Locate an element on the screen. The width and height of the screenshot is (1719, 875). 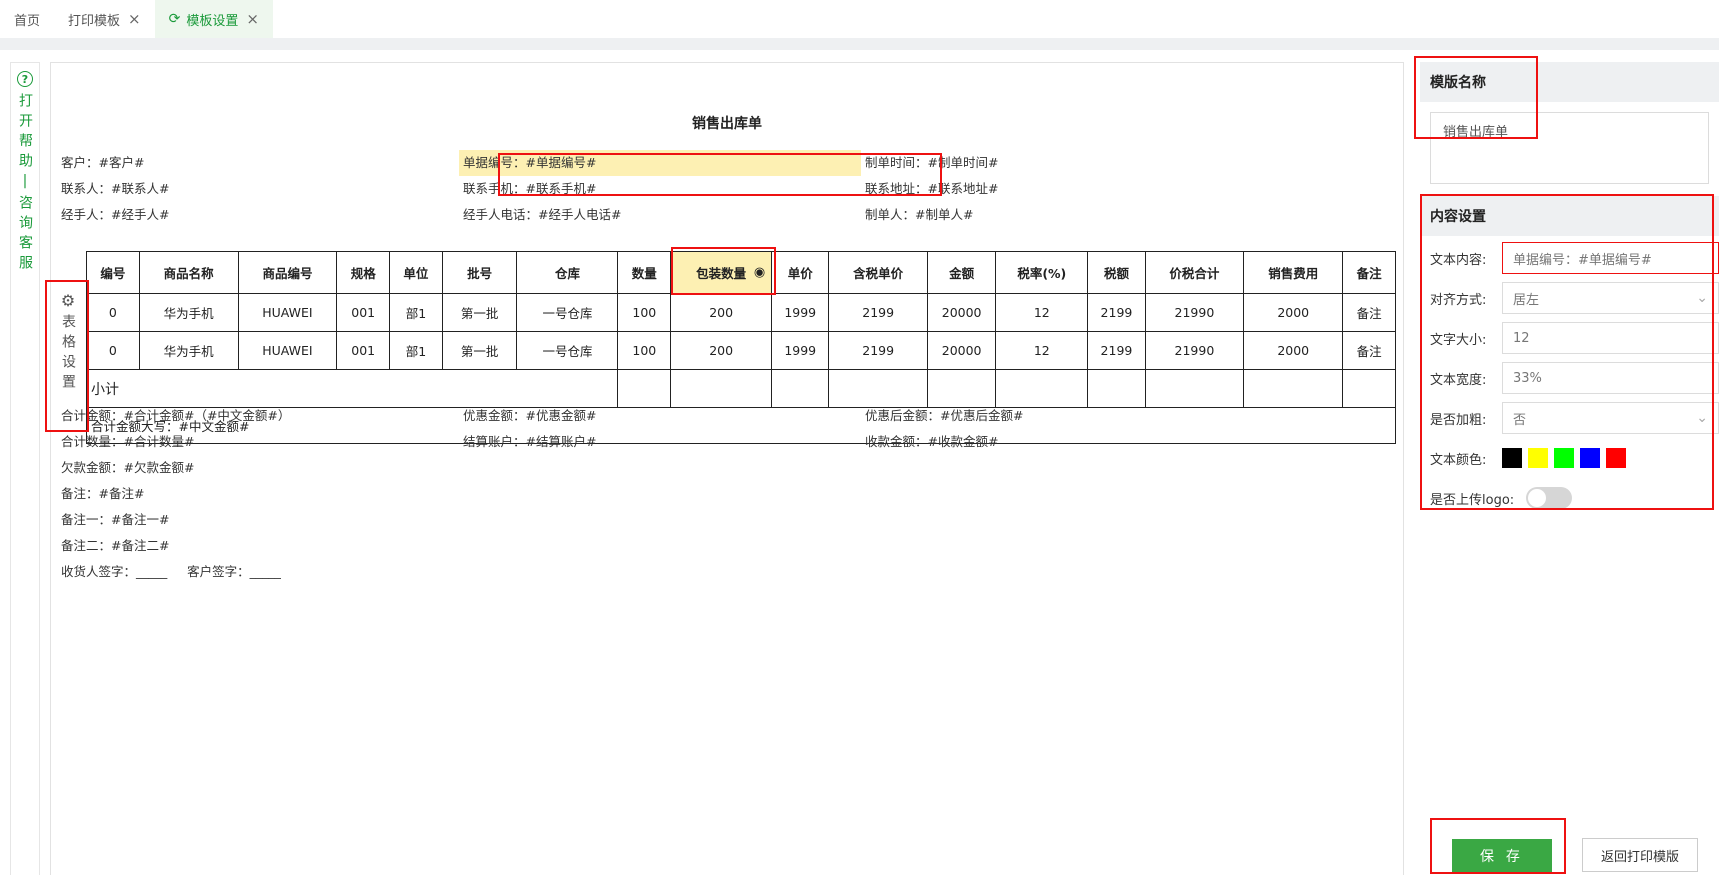
column-header: 数量 is located at coordinates (644, 272).